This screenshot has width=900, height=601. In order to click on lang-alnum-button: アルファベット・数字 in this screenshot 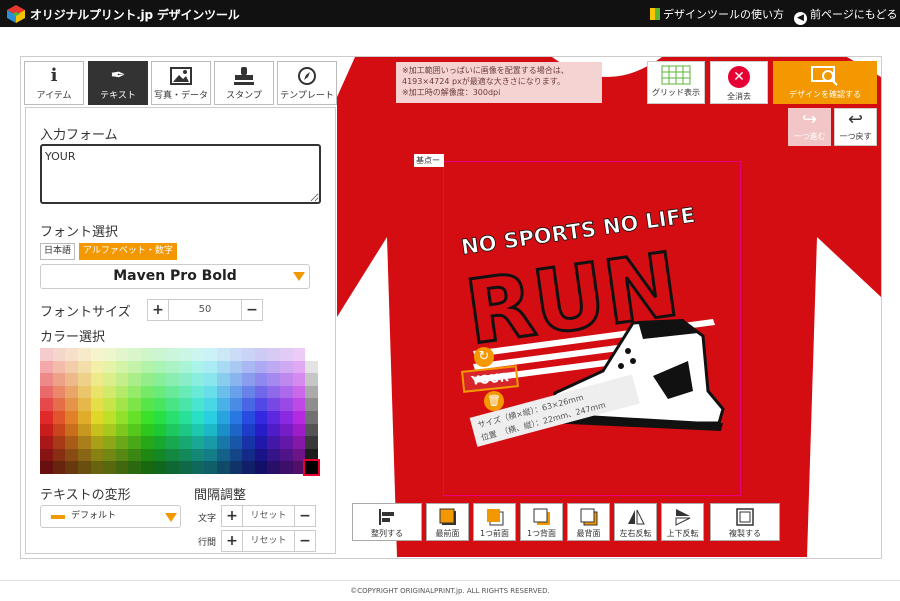, I will do `click(128, 251)`.